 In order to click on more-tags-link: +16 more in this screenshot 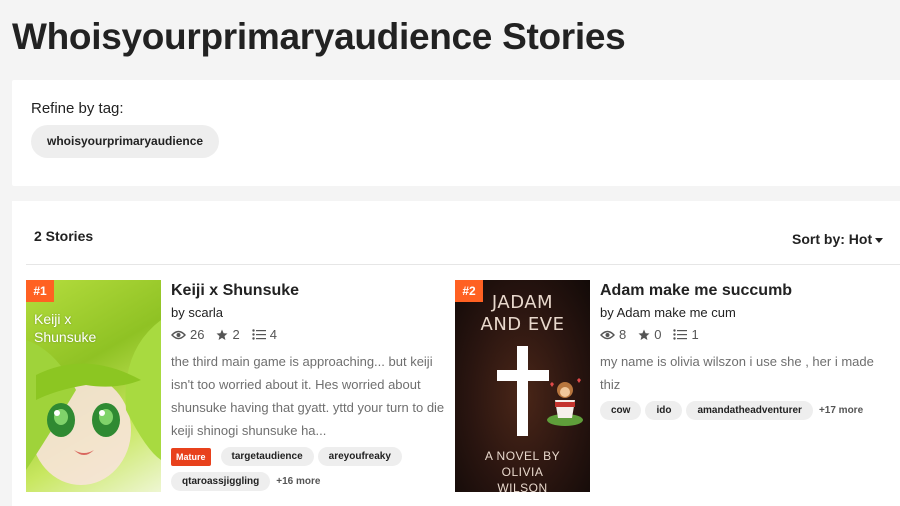, I will do `click(298, 481)`.